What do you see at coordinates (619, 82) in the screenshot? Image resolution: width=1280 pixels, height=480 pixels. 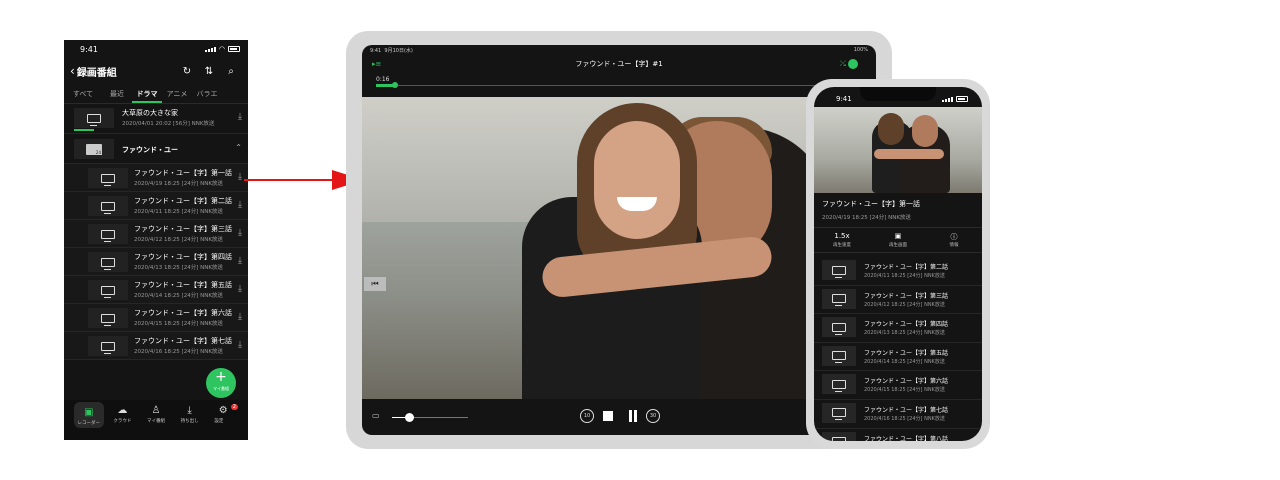 I see `seek-bar: 0:16` at bounding box center [619, 82].